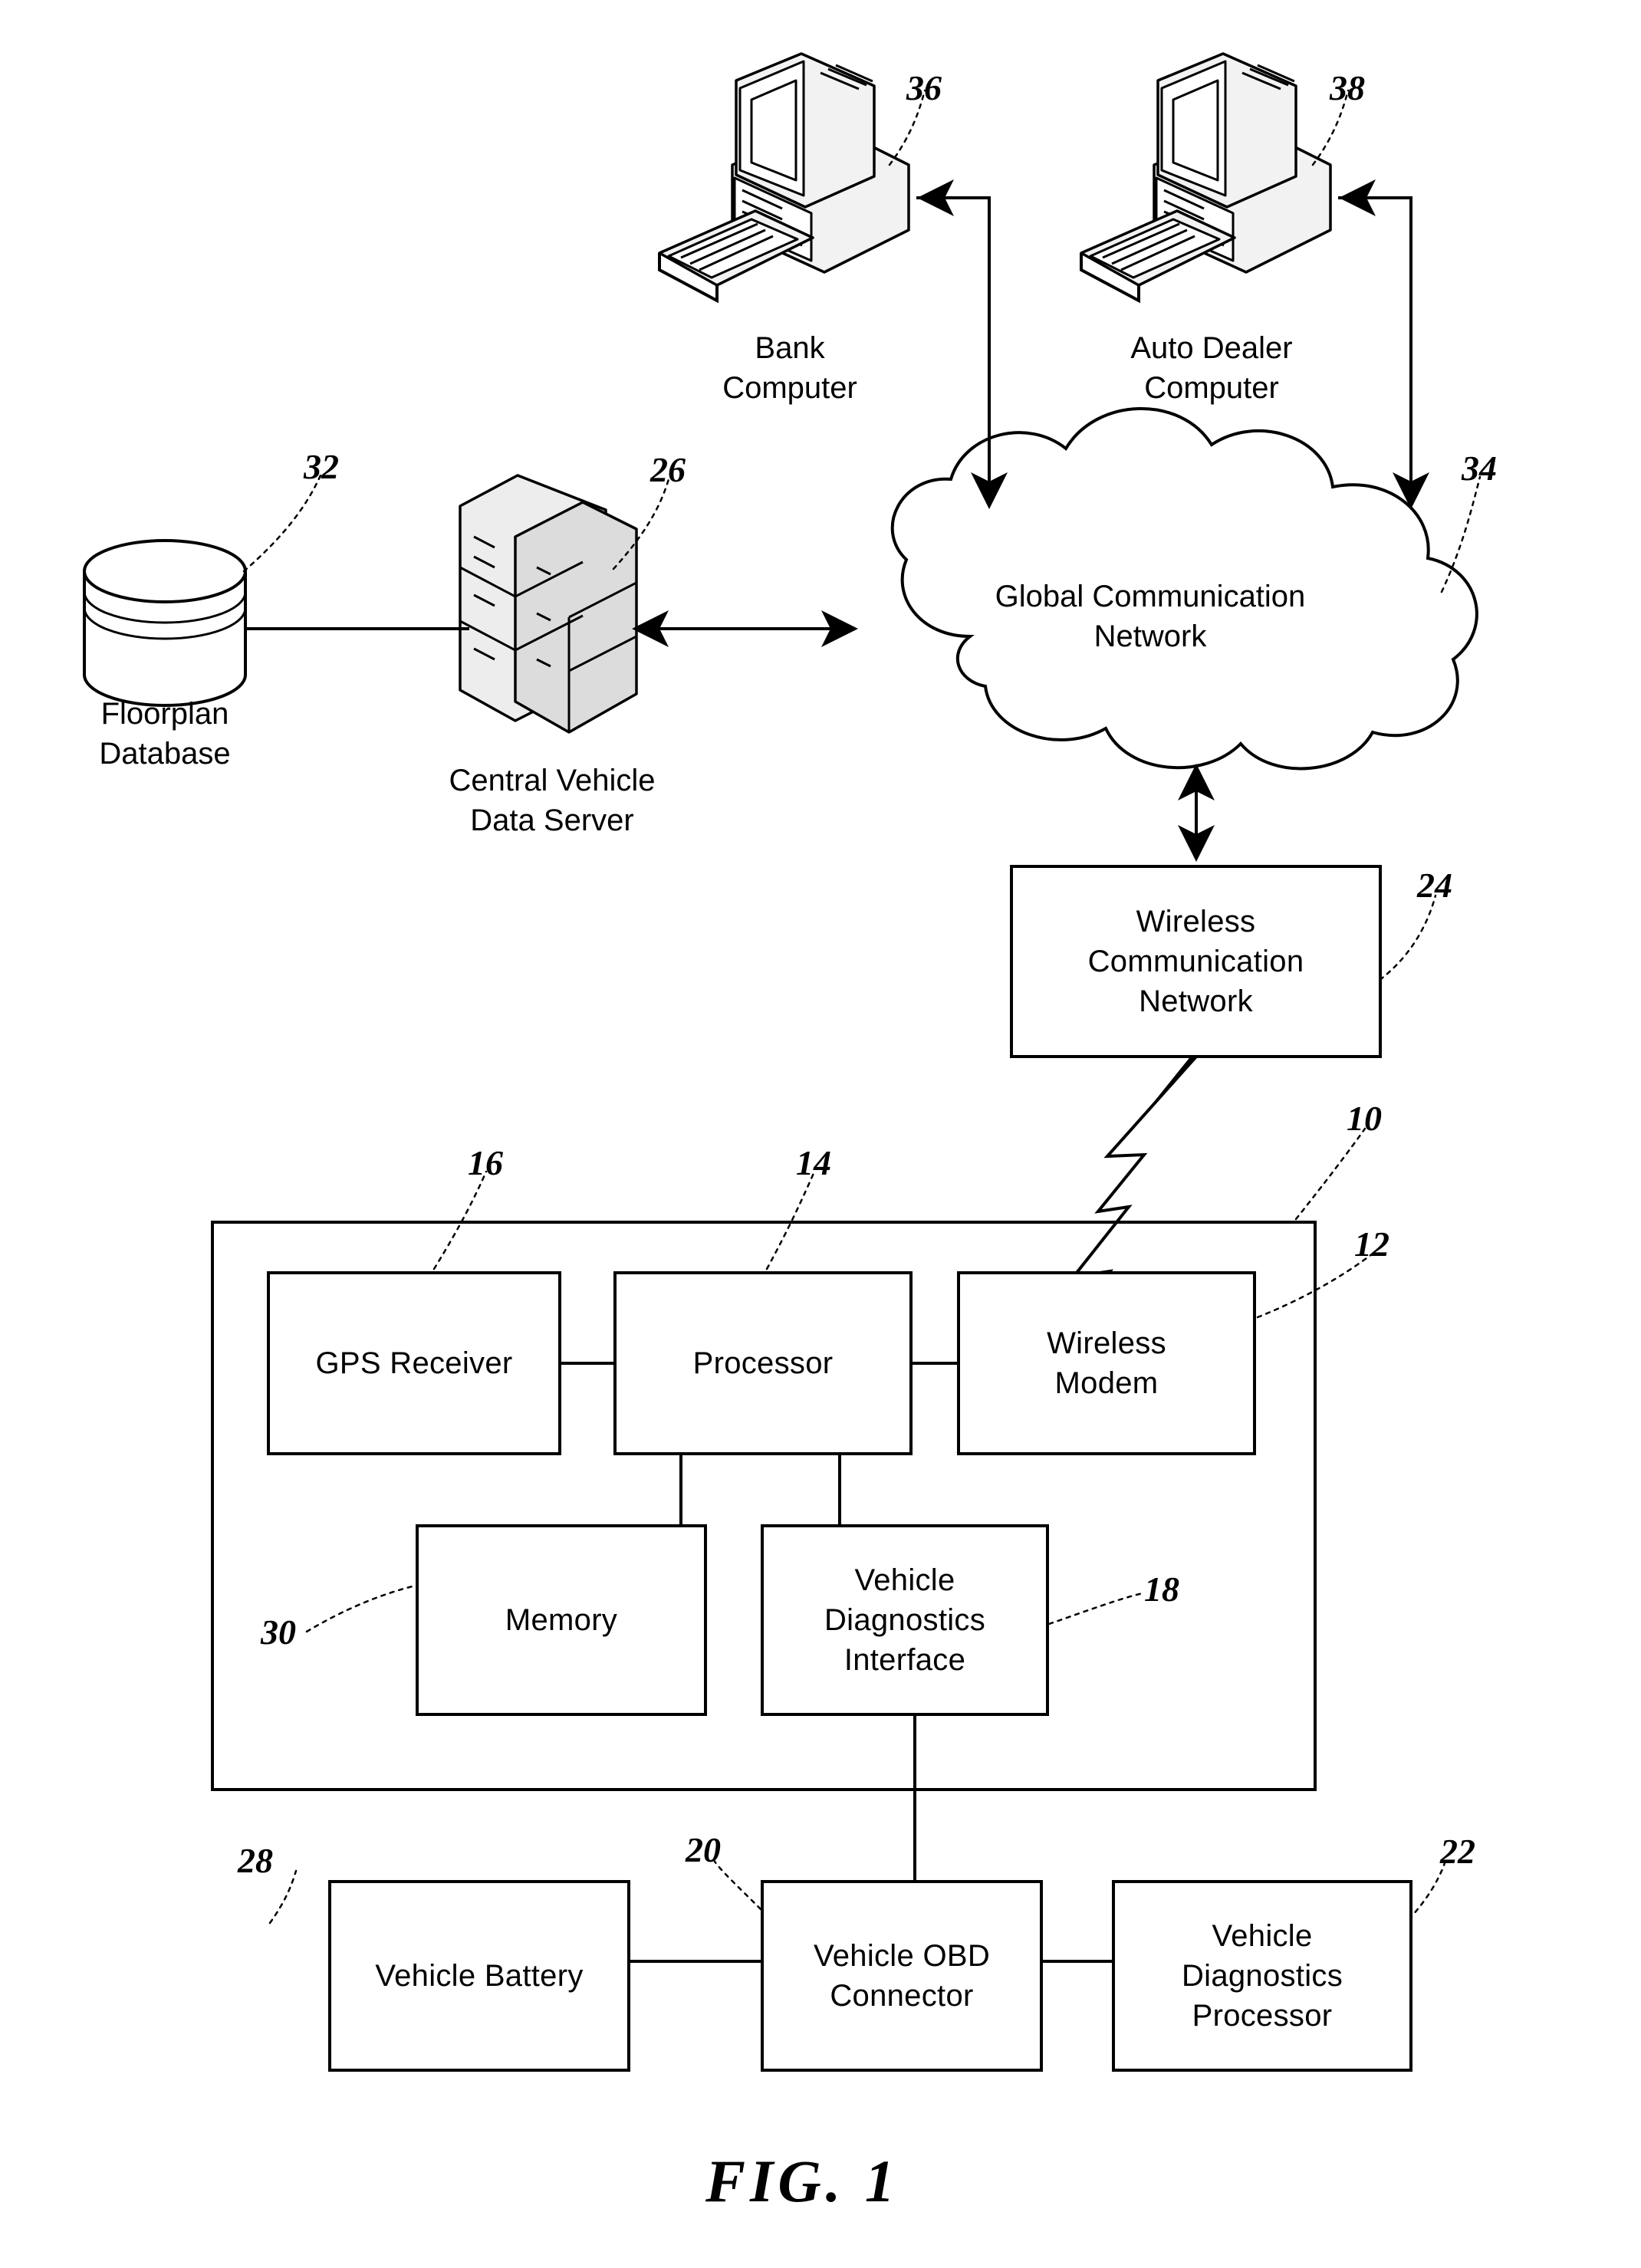 The width and height of the screenshot is (1641, 2268). I want to click on bank-computer-illustration, so click(784, 178).